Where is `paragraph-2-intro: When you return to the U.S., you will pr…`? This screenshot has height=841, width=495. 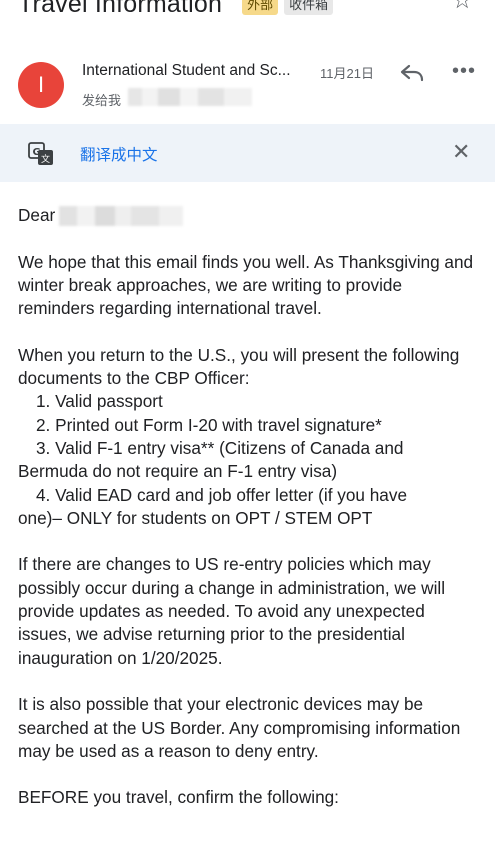
paragraph-2-intro: When you return to the U.S., you will pr… is located at coordinates (239, 366).